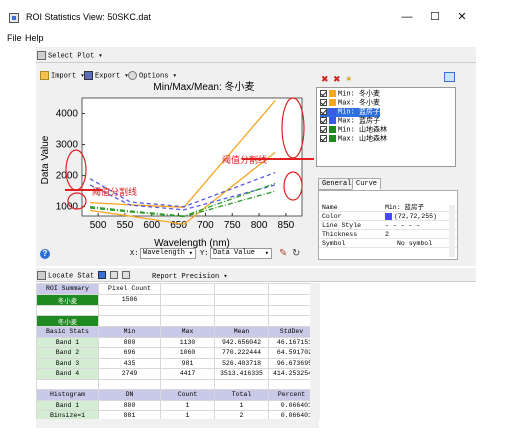  I want to click on wand-icon: ✶, so click(349, 79).